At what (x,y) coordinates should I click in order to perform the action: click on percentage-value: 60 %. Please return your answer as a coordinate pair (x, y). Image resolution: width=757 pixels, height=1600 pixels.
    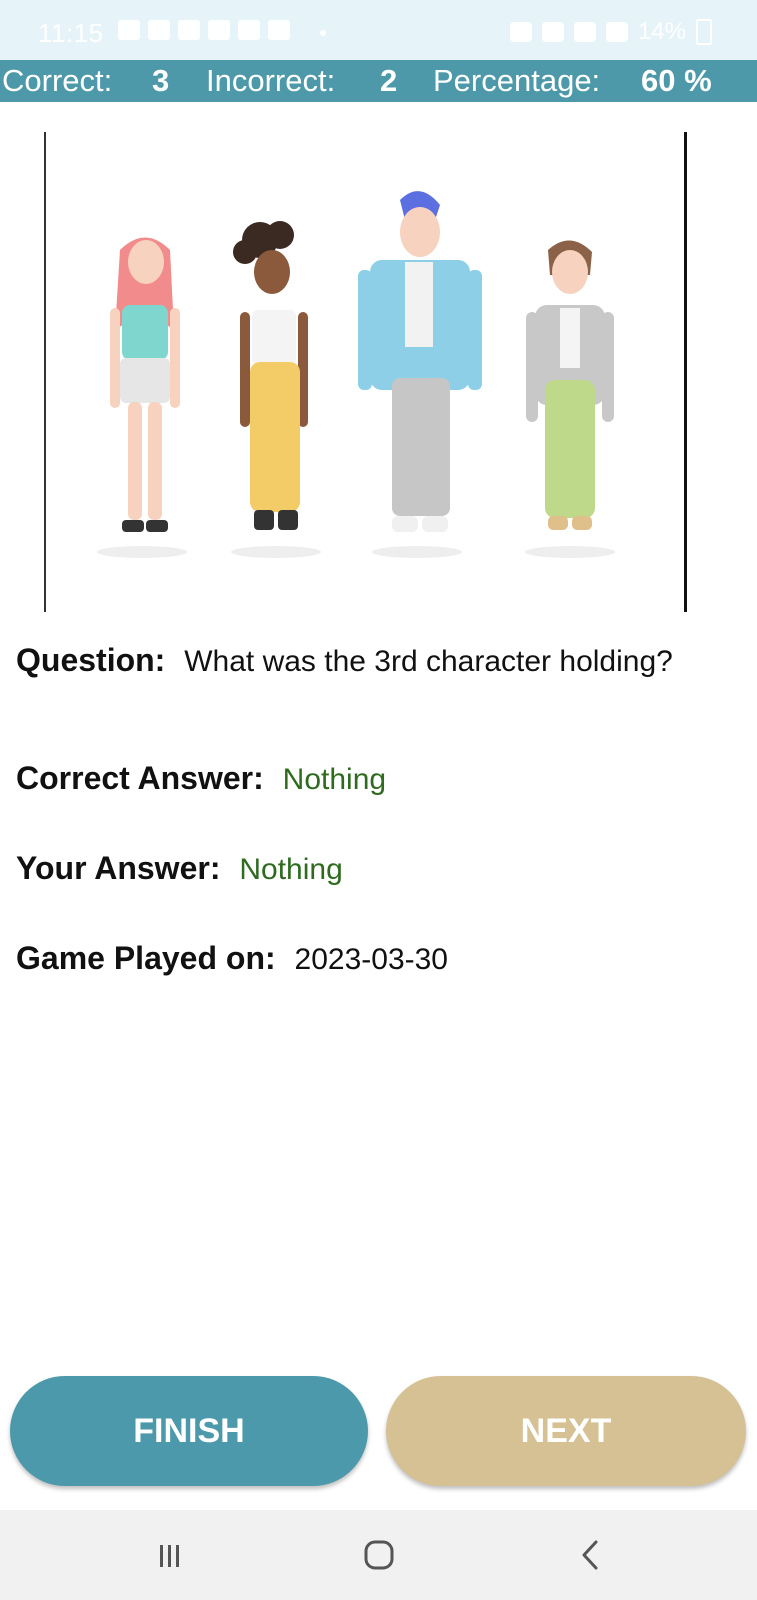
    Looking at the image, I should click on (676, 80).